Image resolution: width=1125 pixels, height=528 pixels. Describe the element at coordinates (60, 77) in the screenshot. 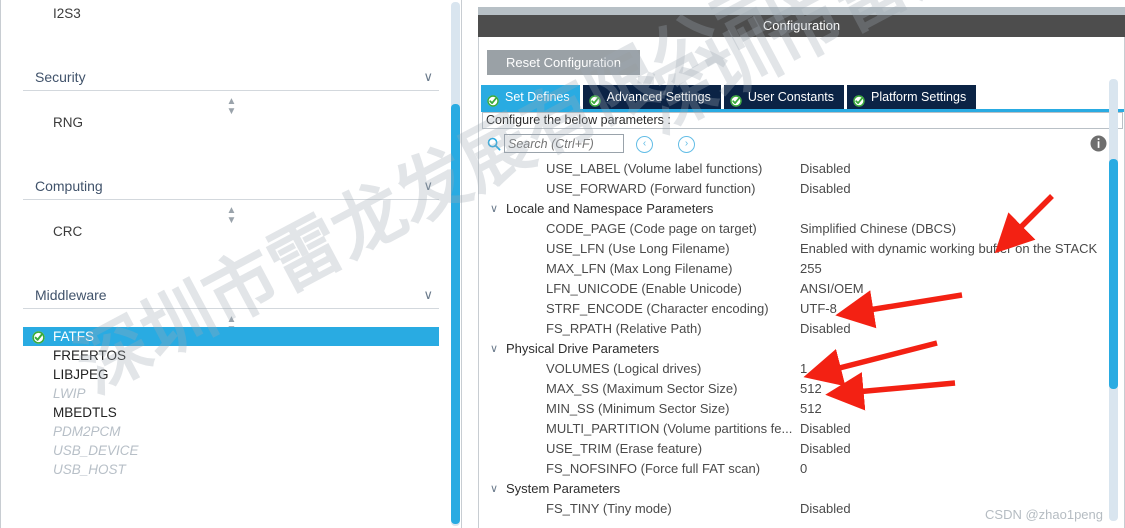

I see `group-label: Security` at that location.